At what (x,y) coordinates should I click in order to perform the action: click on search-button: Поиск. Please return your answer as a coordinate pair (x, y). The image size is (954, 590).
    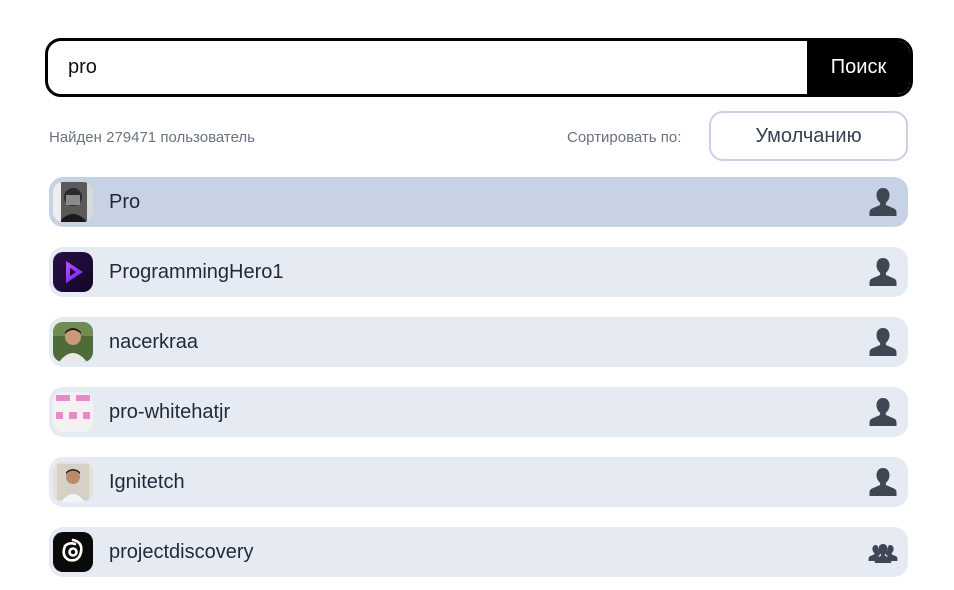
    Looking at the image, I should click on (858, 67).